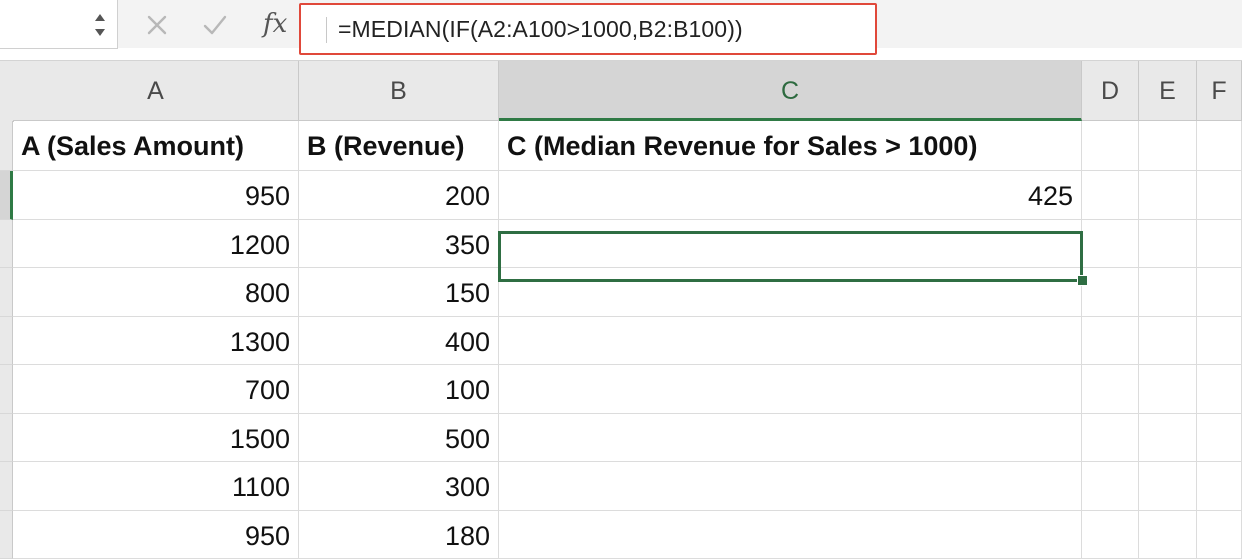 This screenshot has width=1242, height=559. Describe the element at coordinates (399, 195) in the screenshot. I see `cell-b2: 200` at that location.